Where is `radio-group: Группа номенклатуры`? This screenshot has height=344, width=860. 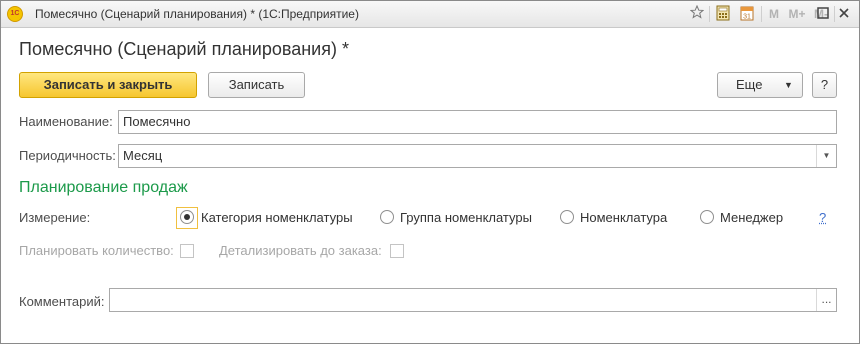
radio-group: Группа номенклатуры is located at coordinates (460, 218).